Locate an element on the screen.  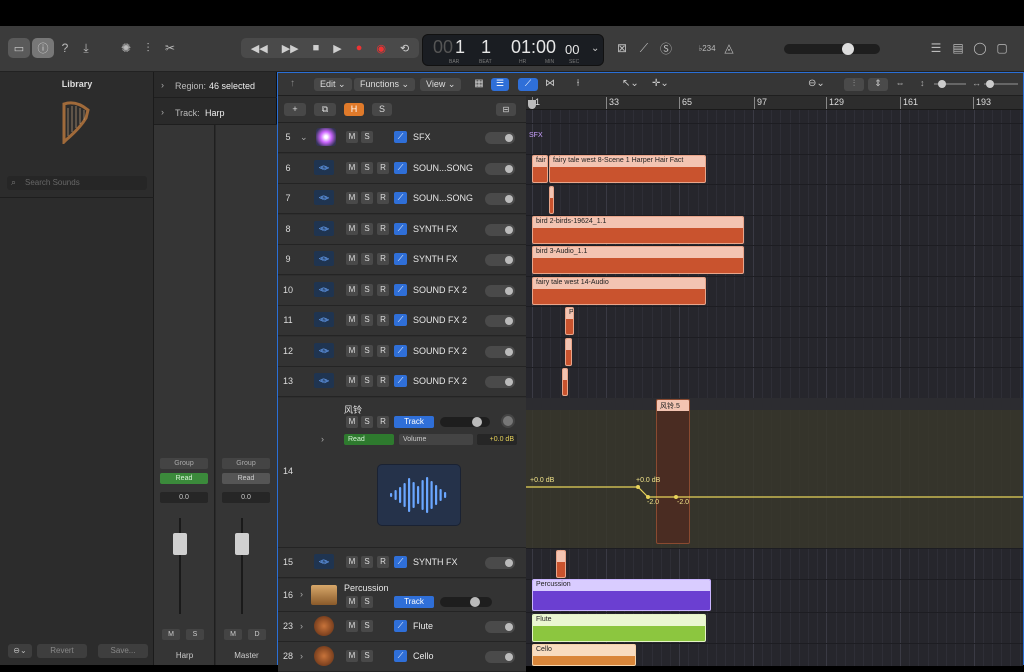
track-header: 23 › M S ⟋ Flute is located at coordinates (402, 626).